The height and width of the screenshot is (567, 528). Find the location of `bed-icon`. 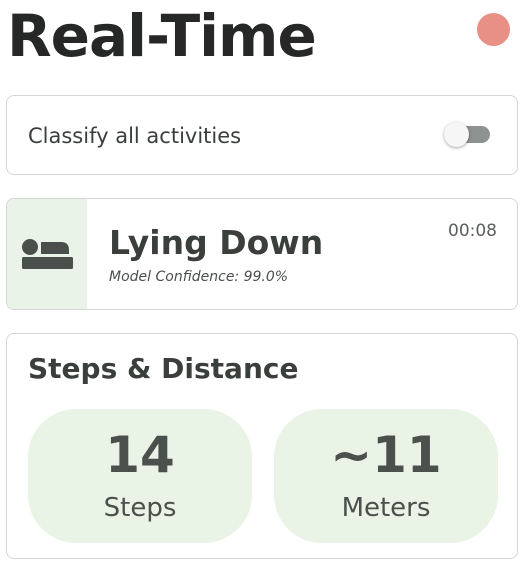

bed-icon is located at coordinates (47, 254).